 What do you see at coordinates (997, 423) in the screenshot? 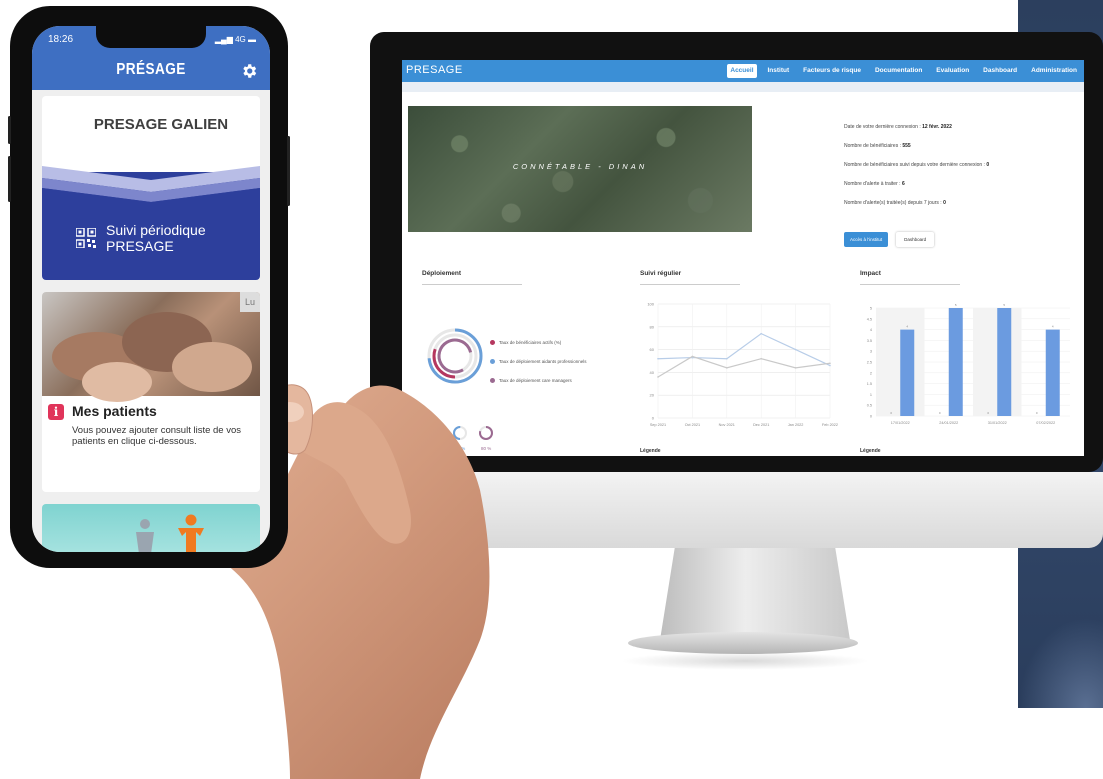
I see `x-tick-label: 31/01/2022` at bounding box center [997, 423].